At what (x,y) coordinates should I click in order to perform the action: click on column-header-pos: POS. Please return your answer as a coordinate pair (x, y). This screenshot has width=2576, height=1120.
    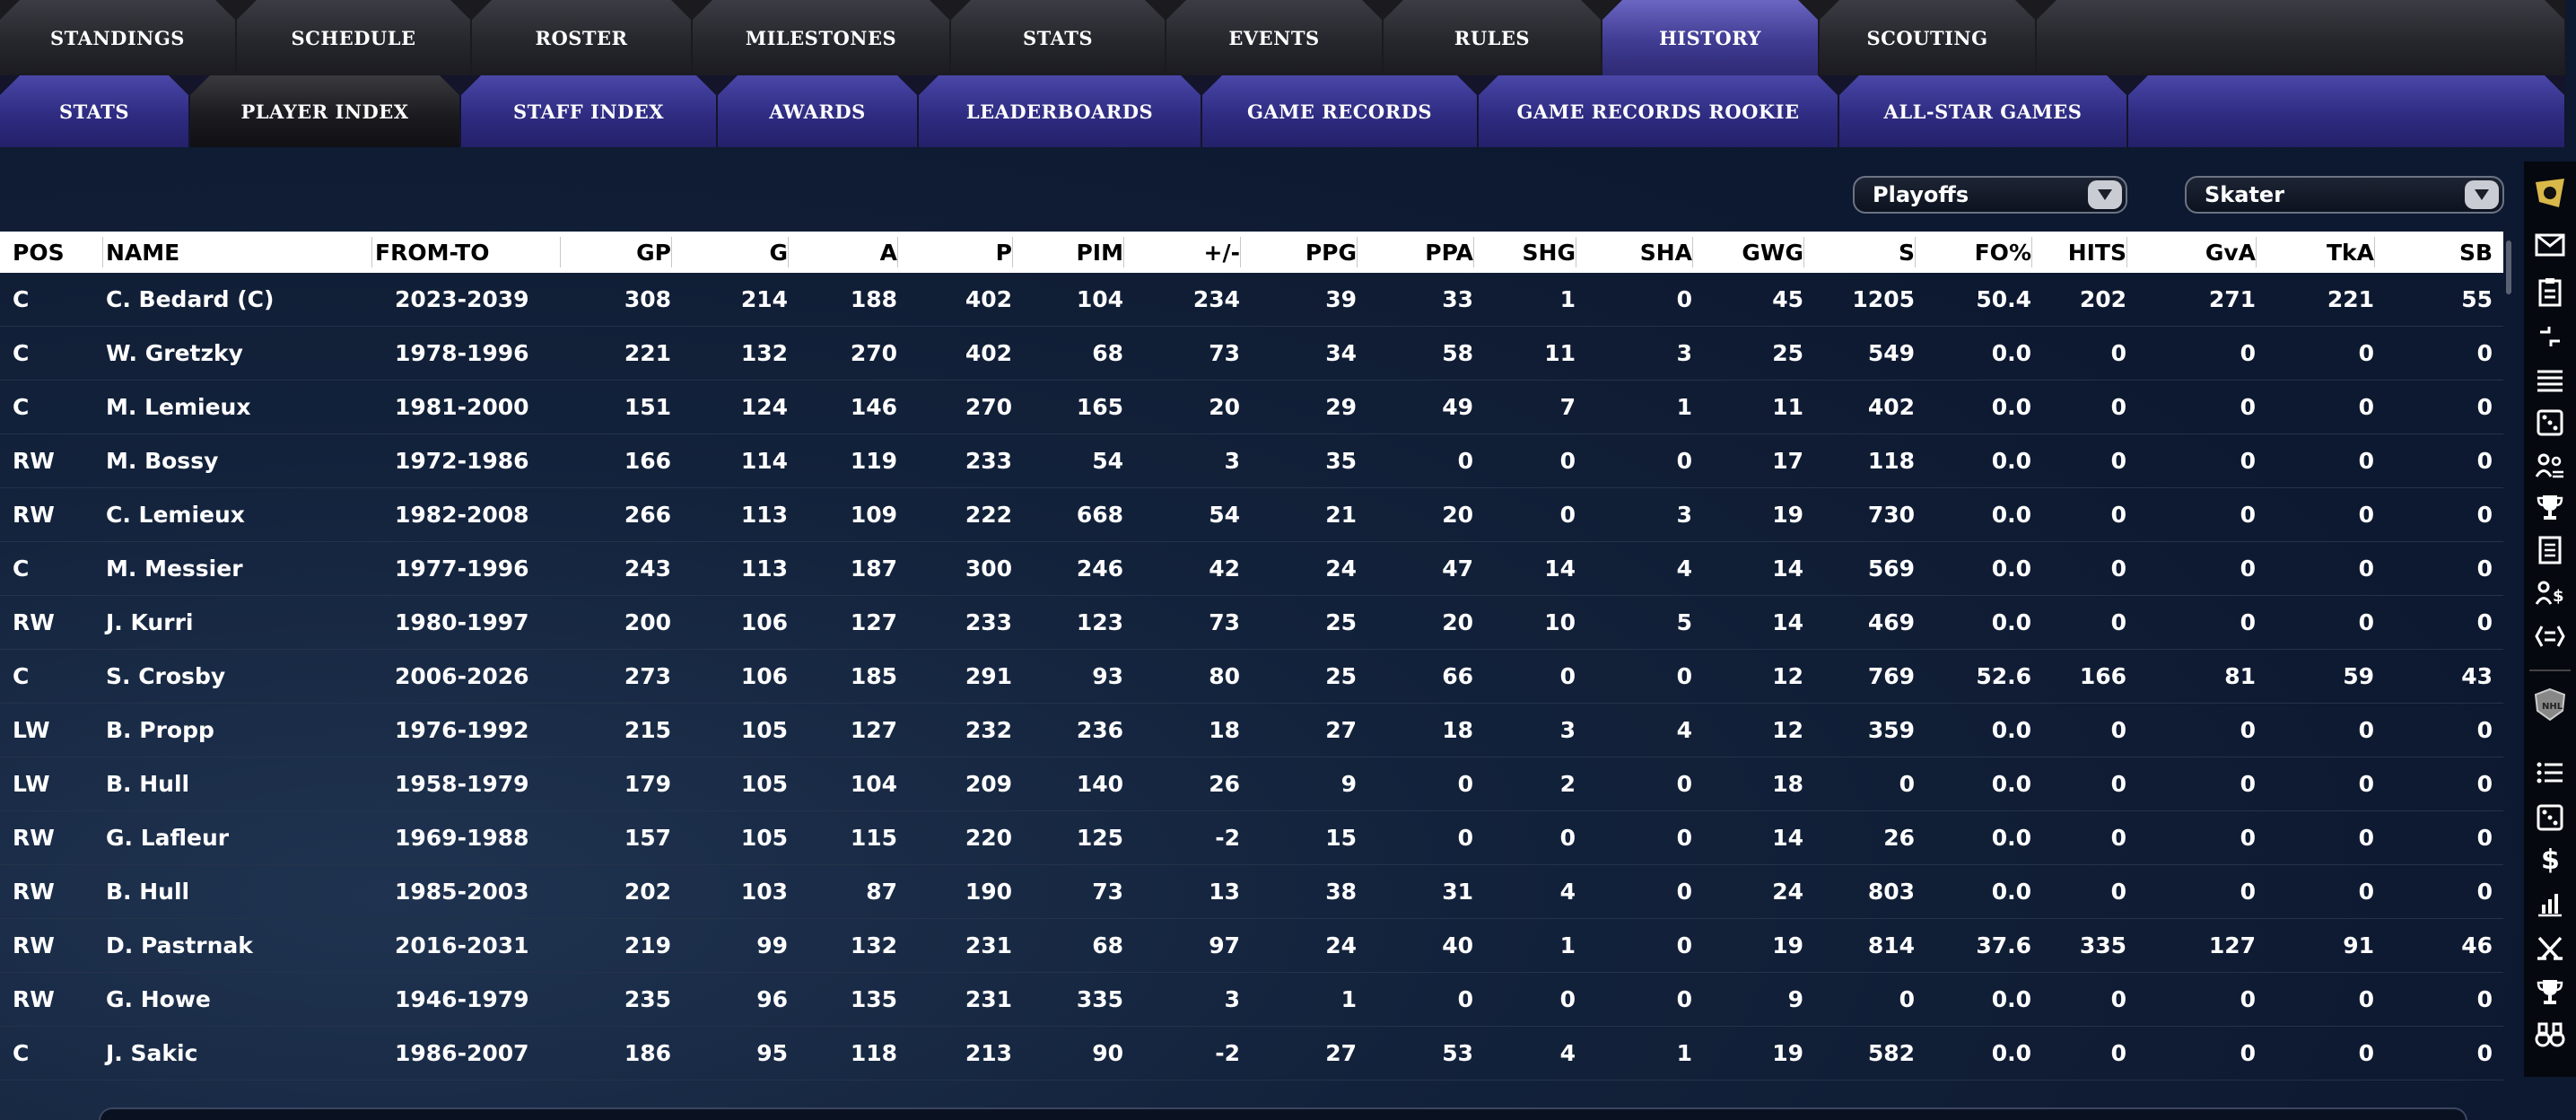
    Looking at the image, I should click on (53, 253).